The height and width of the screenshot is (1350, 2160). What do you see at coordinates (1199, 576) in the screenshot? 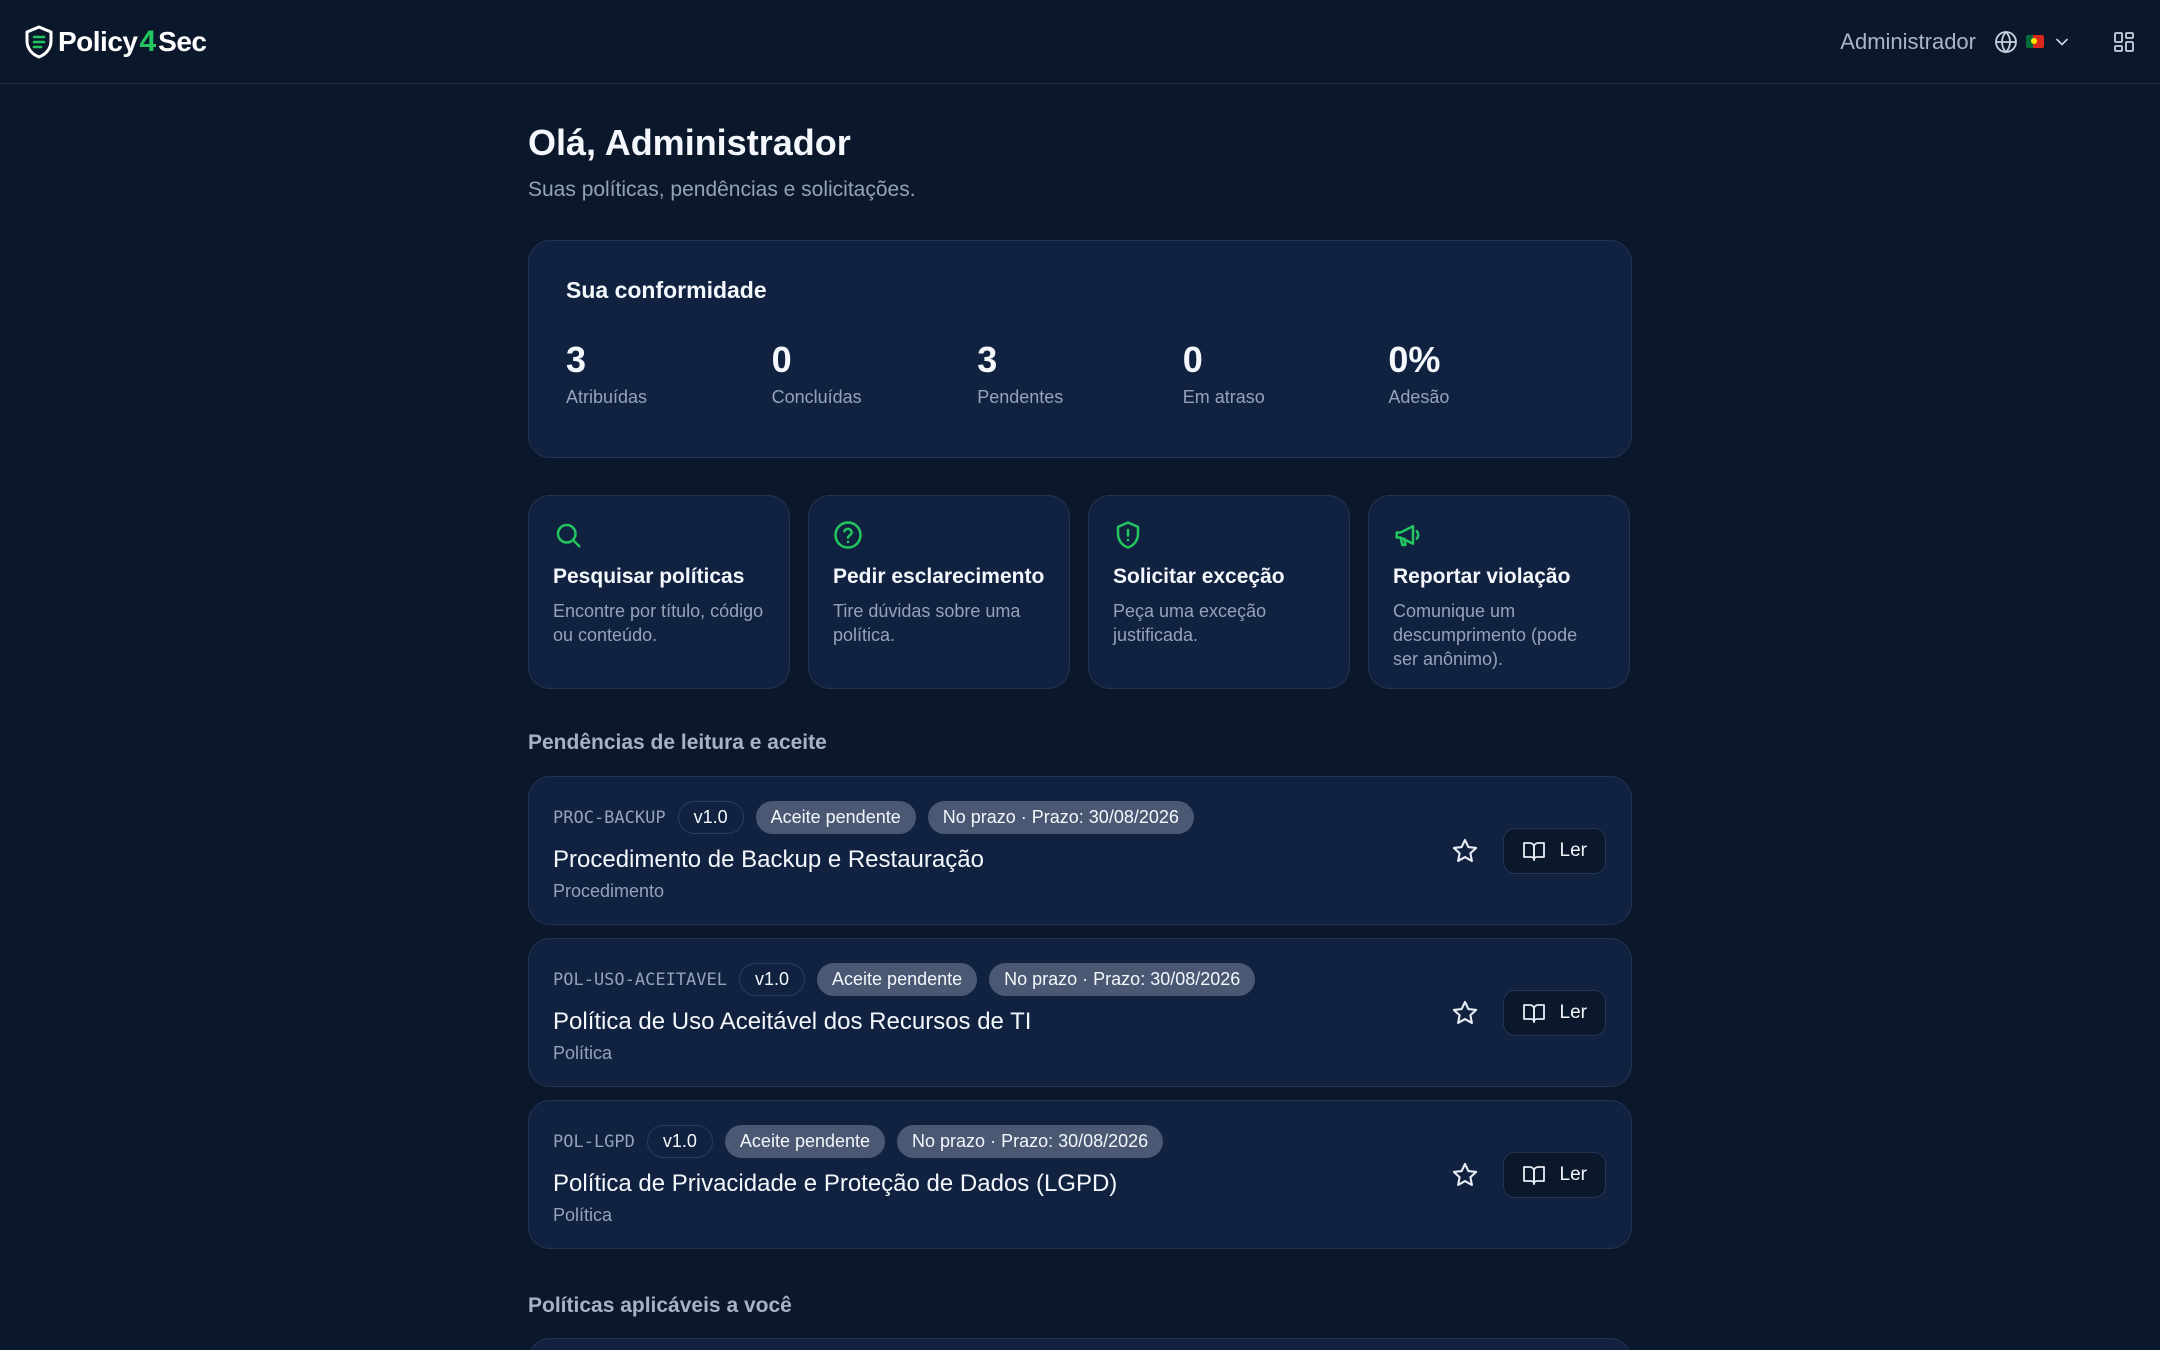
I see `action-title: Solicitar exceção` at bounding box center [1199, 576].